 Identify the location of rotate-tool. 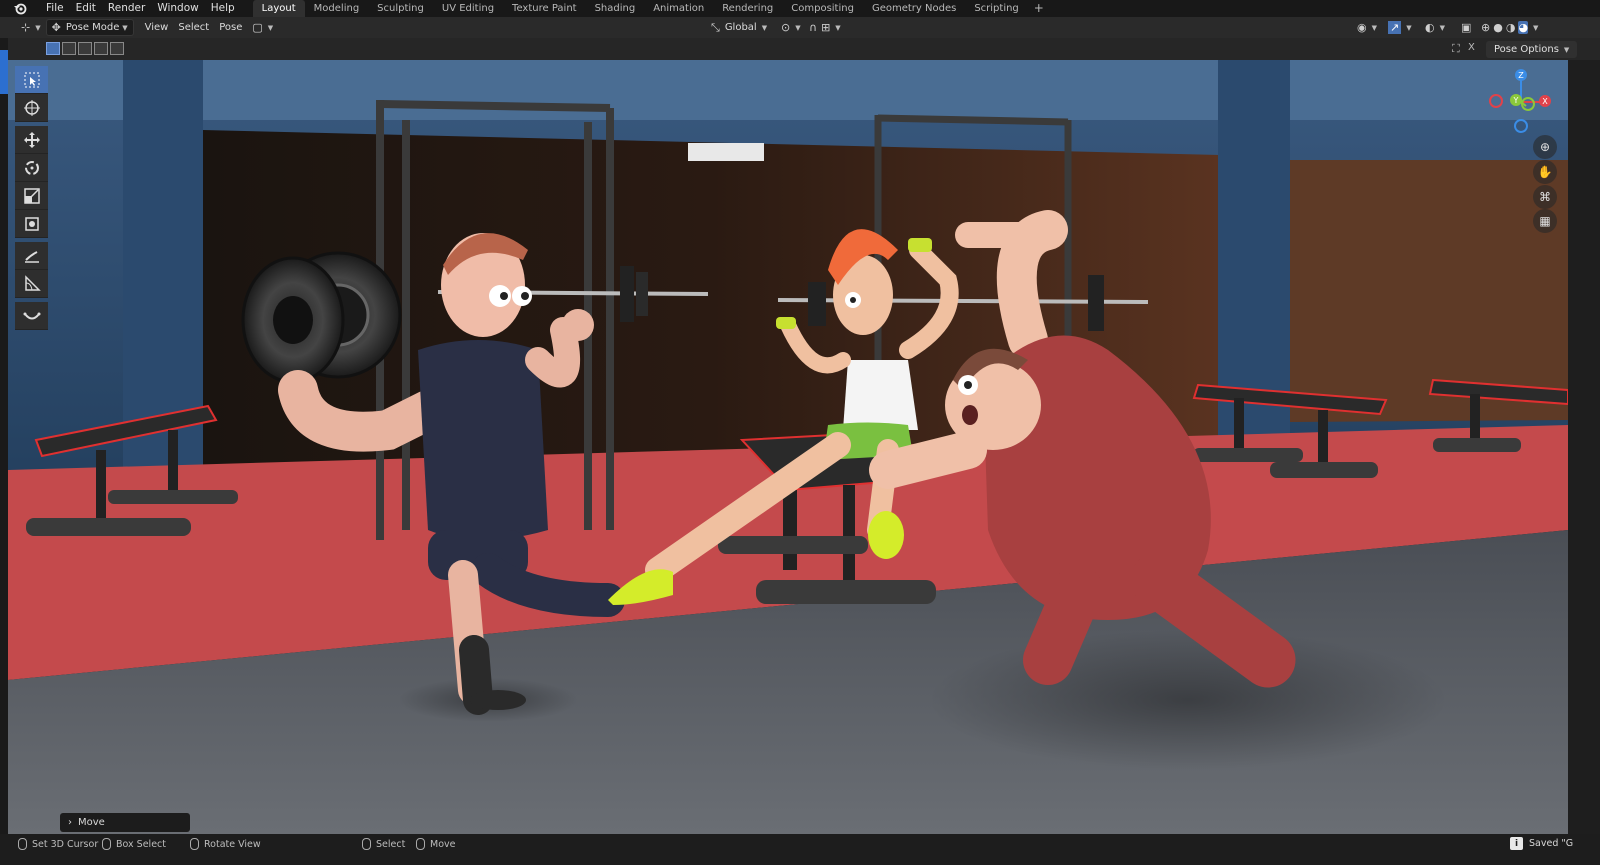
(31, 168).